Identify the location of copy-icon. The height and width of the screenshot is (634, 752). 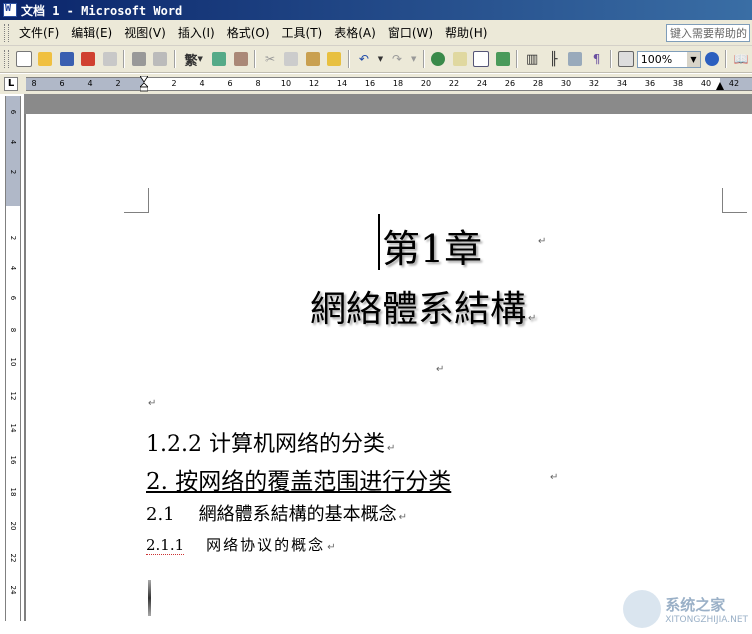
(291, 59).